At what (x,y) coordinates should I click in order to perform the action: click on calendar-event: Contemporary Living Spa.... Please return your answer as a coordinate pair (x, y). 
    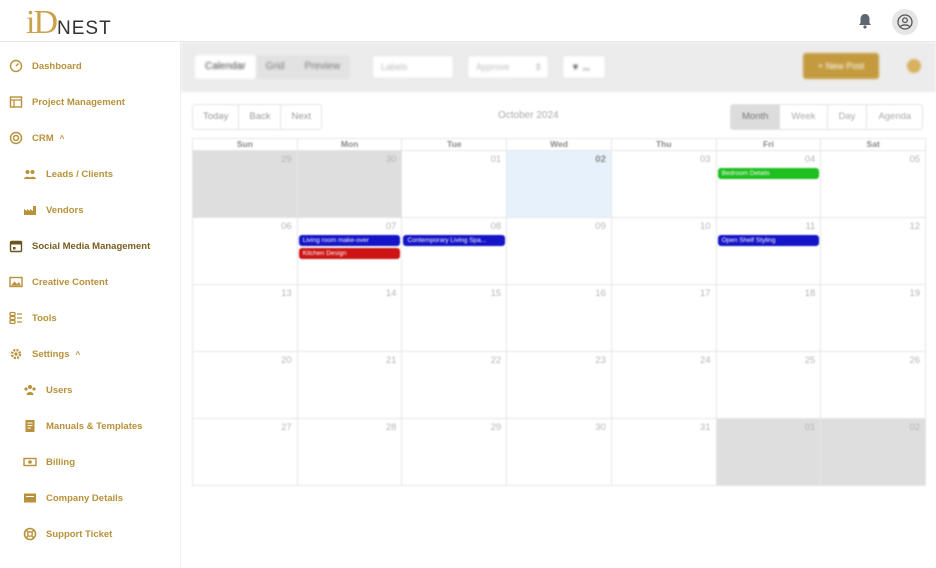
    Looking at the image, I should click on (454, 240).